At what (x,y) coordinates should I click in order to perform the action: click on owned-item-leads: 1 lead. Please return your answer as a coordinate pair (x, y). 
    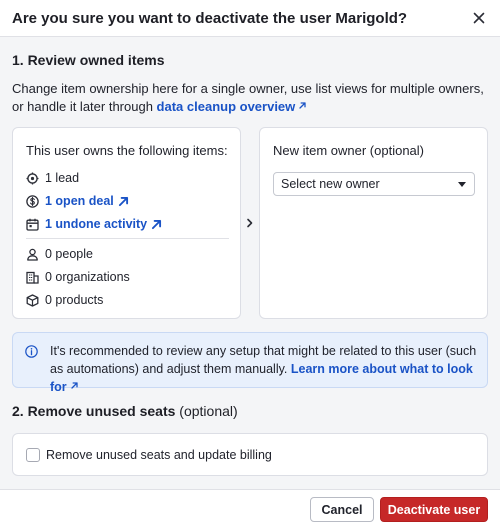
    Looking at the image, I should click on (52, 178).